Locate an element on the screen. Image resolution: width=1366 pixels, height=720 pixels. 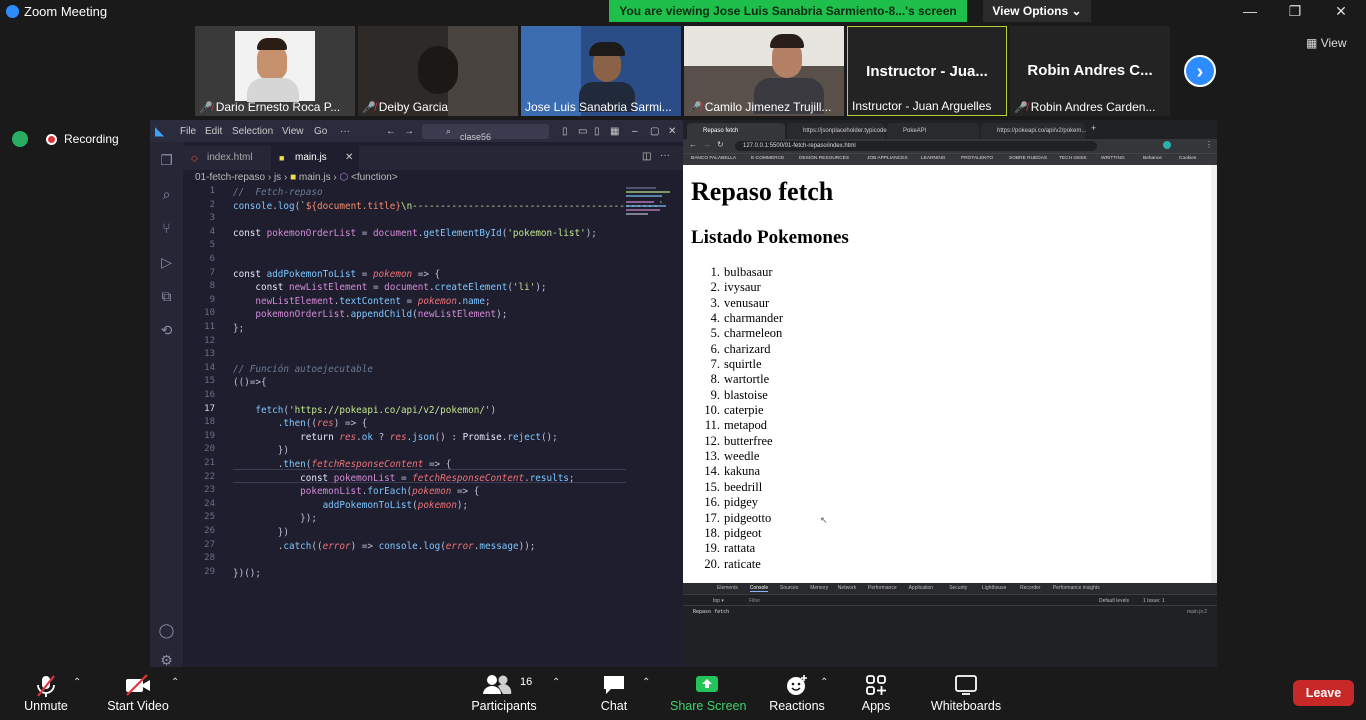
devtools-tab: Lighthouse is located at coordinates (994, 588).